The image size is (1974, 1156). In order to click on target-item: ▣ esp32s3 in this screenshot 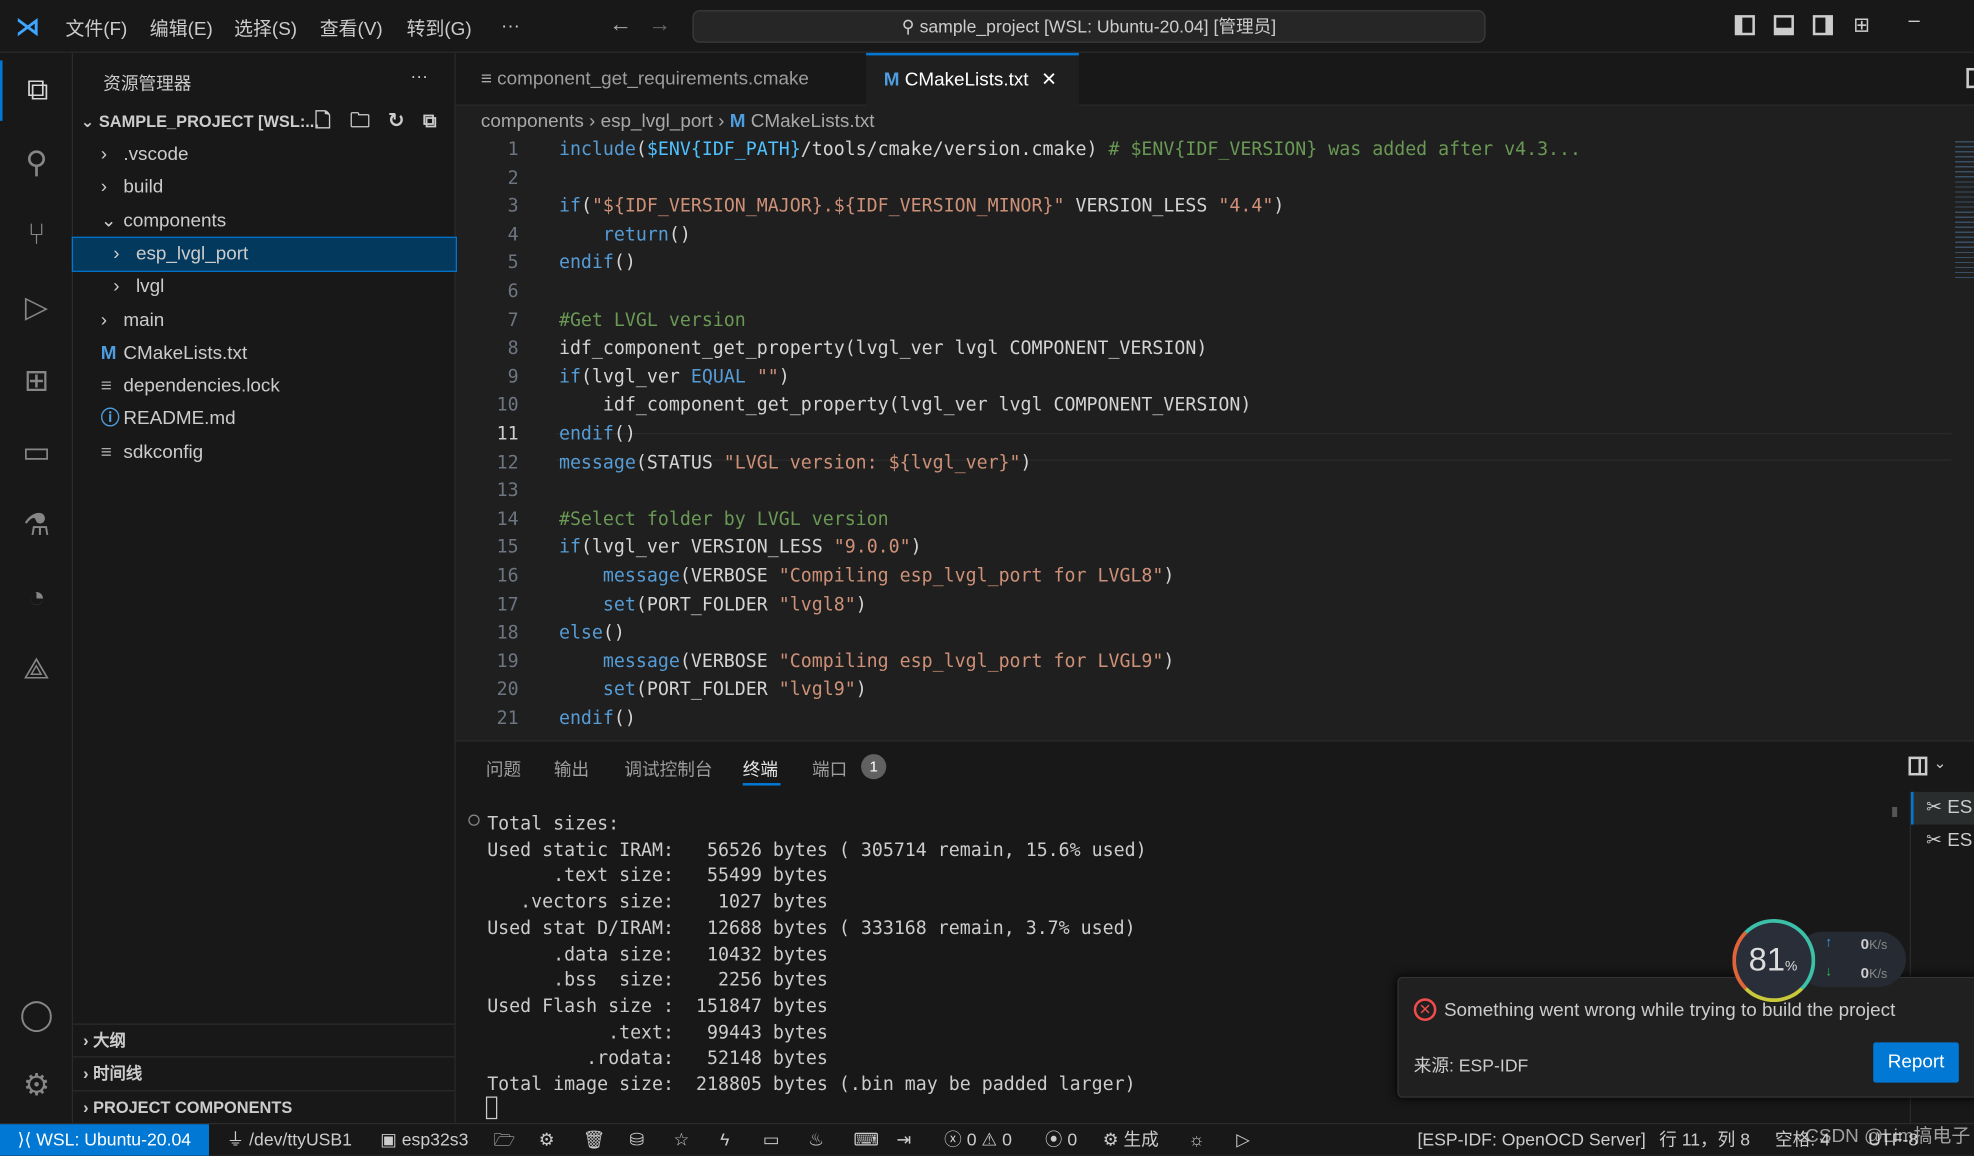, I will do `click(424, 1139)`.